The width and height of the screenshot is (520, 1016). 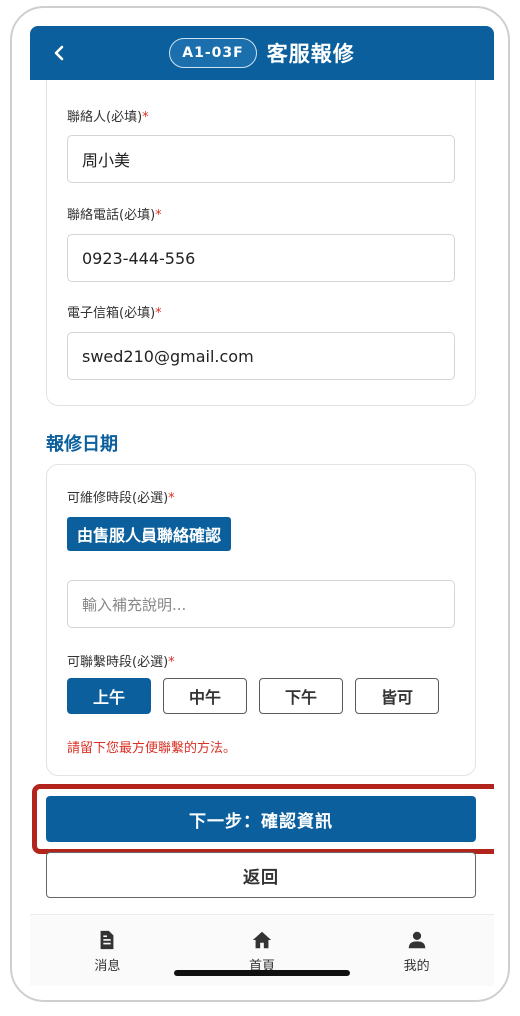 I want to click on nav-item-news: 消息, so click(x=107, y=950).